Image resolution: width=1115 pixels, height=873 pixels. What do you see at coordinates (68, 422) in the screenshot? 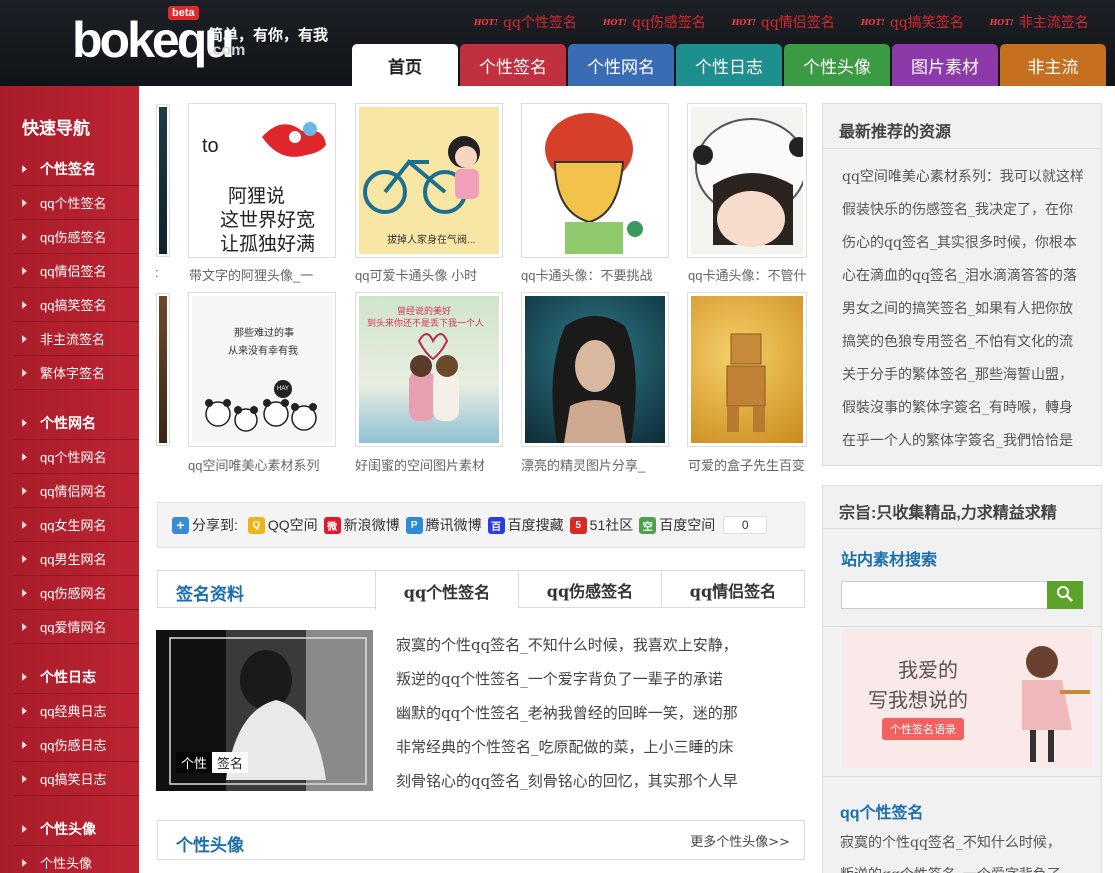
I see `sidebar-item-label: 个性网名` at bounding box center [68, 422].